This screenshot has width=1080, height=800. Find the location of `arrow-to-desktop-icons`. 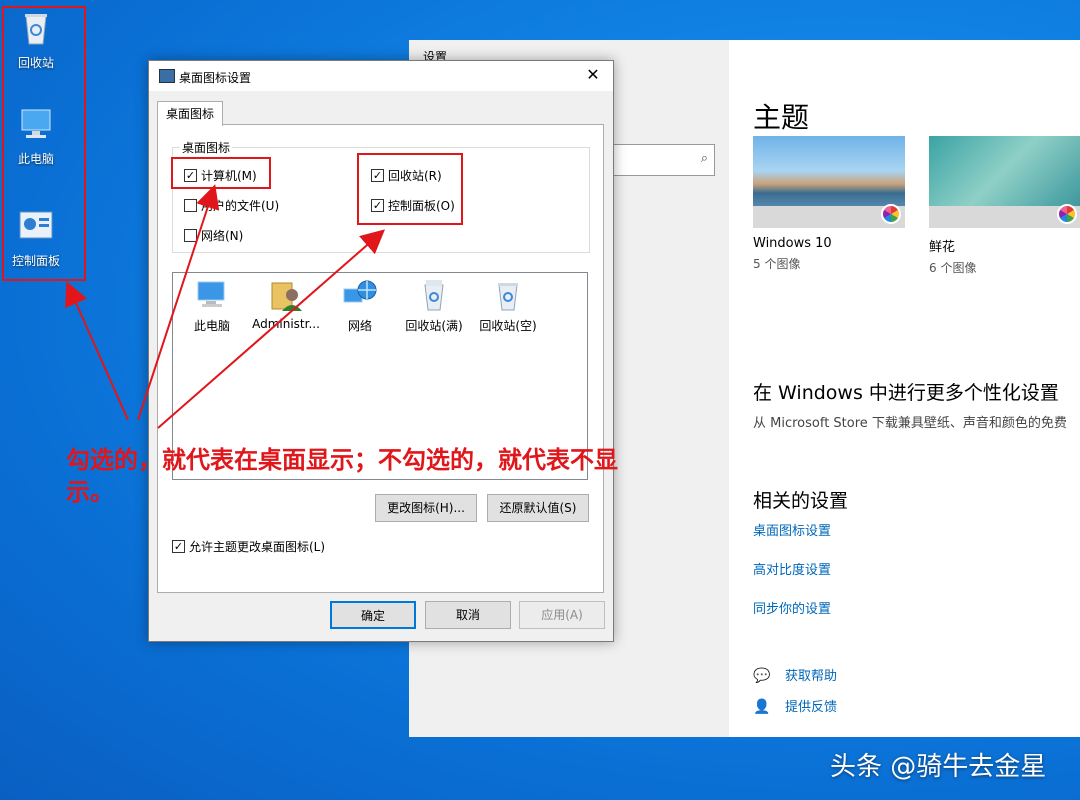

arrow-to-desktop-icons is located at coordinates (97, 351).